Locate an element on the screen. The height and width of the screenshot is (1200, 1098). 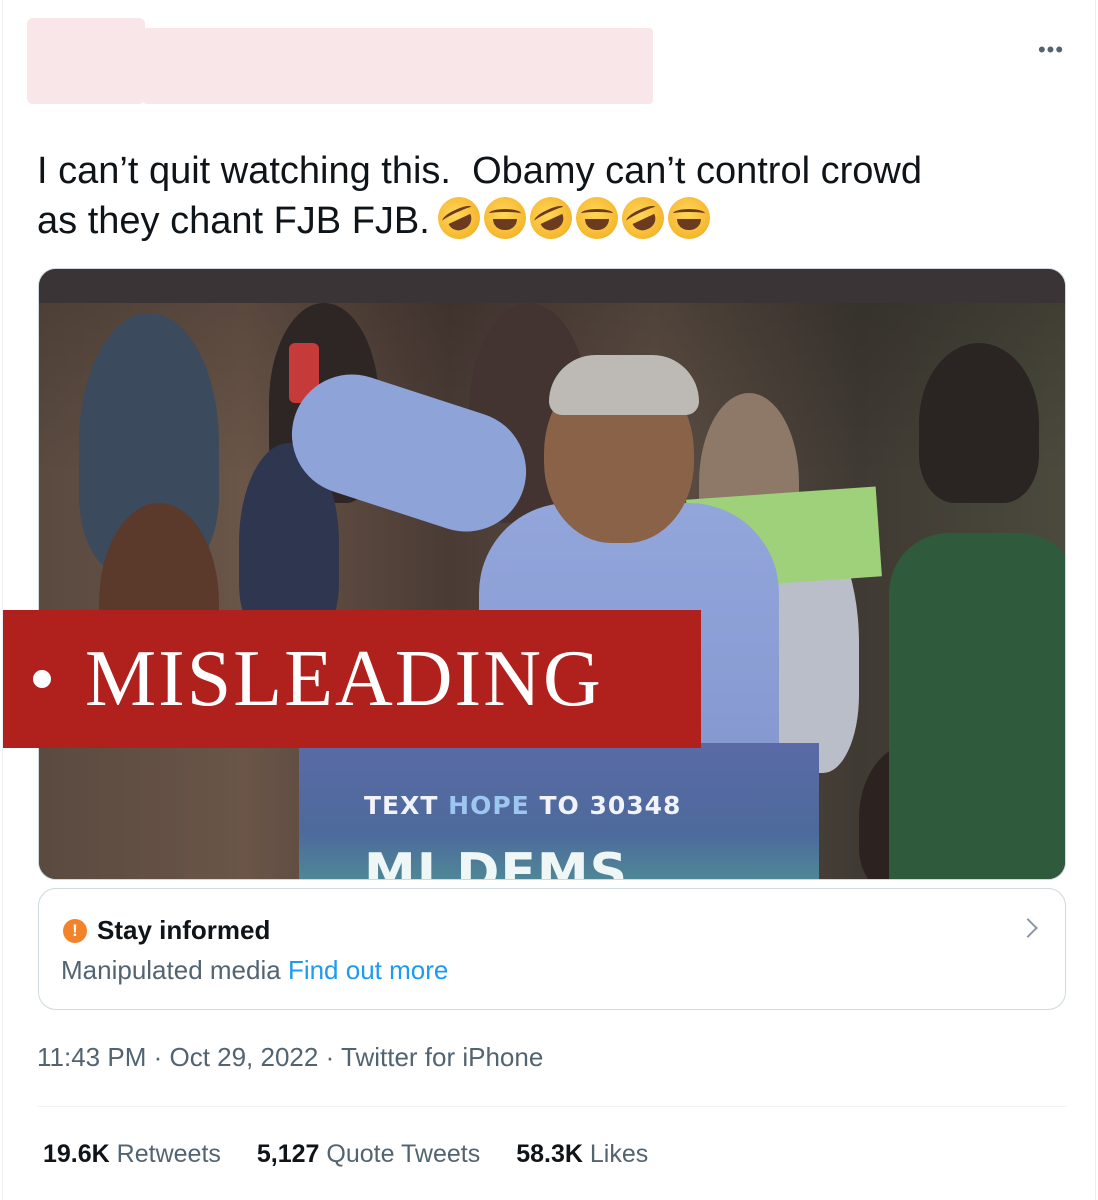
manipulated-media-label: Manipulated media is located at coordinates (171, 970).